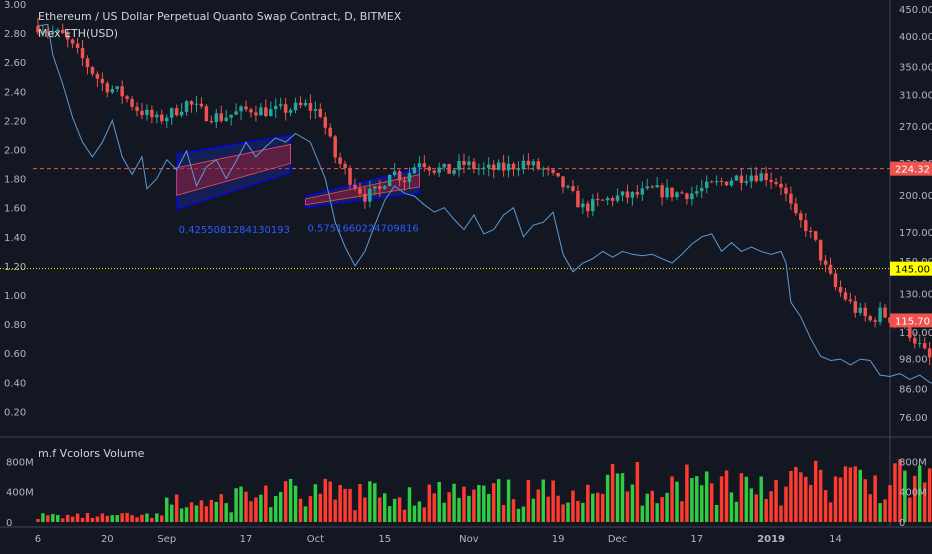 The width and height of the screenshot is (932, 554). Describe the element at coordinates (384, 539) in the screenshot. I see `time-axis-tick: 15` at that location.